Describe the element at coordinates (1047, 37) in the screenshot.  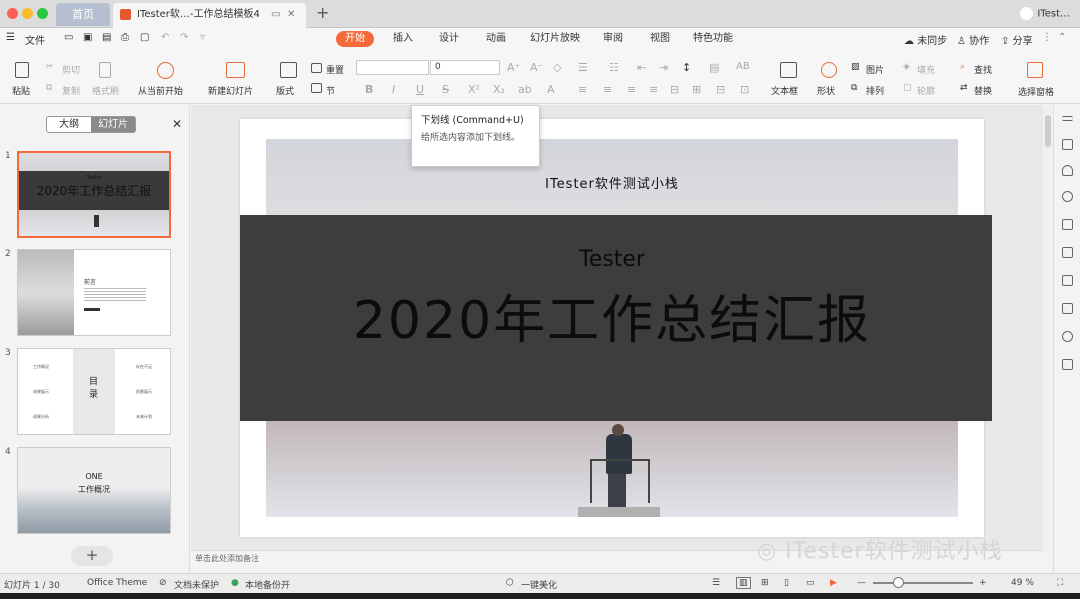
I see `more-icon: ⋮` at that location.